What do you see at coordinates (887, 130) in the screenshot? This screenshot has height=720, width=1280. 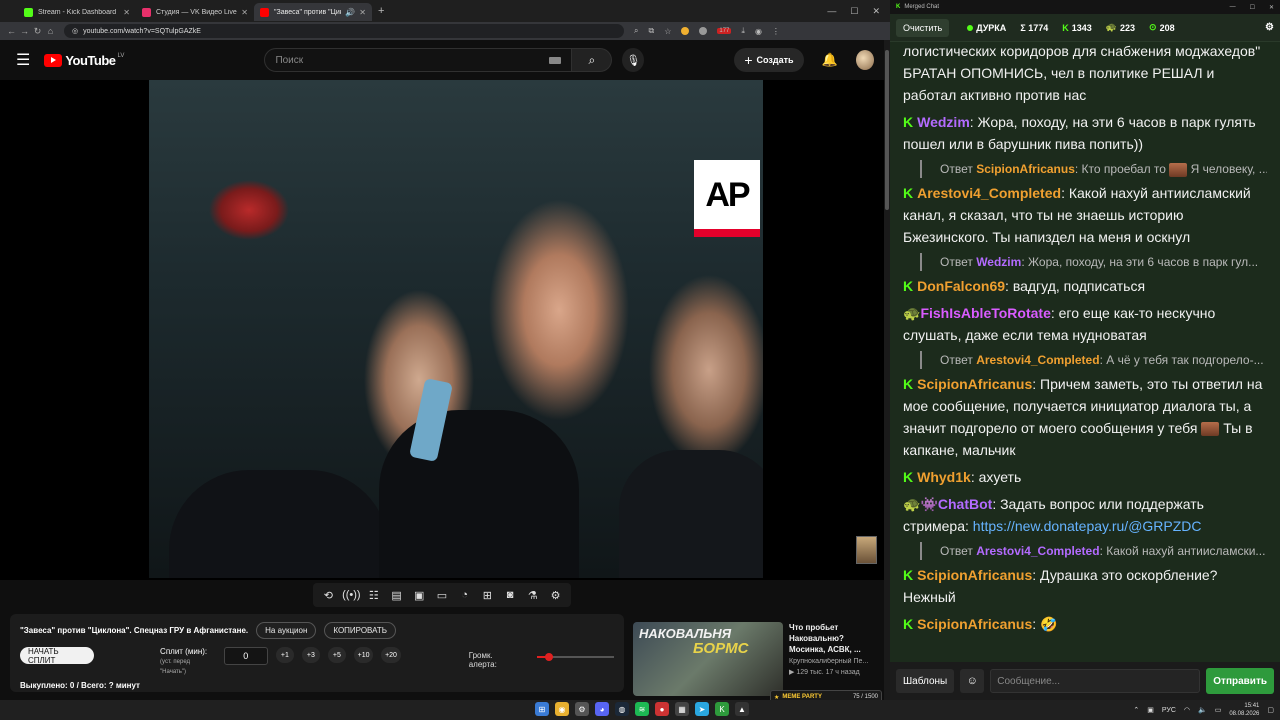 I see `scrollbar-thumb` at bounding box center [887, 130].